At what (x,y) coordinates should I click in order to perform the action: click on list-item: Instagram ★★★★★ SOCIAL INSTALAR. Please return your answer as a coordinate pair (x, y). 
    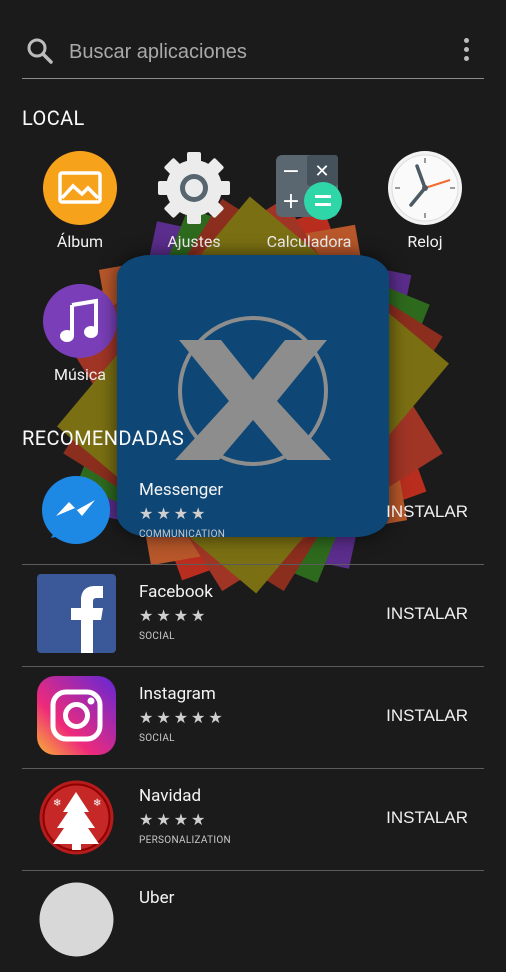
    Looking at the image, I should click on (253, 717).